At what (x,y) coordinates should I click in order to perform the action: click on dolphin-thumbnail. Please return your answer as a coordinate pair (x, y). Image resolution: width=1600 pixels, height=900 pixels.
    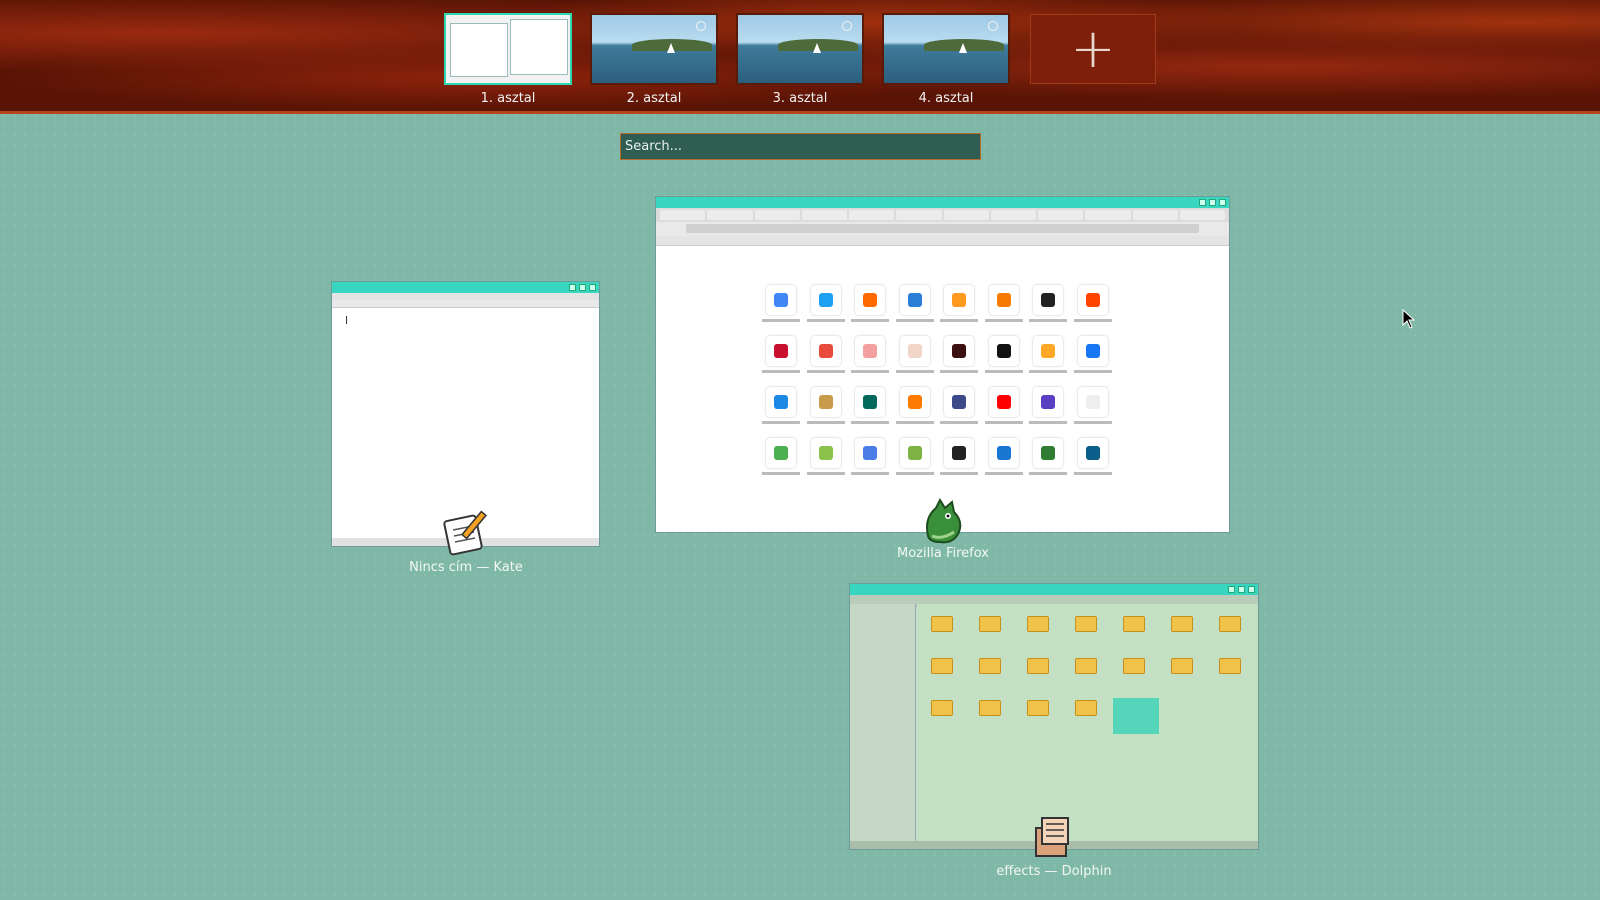
    Looking at the image, I should click on (1054, 716).